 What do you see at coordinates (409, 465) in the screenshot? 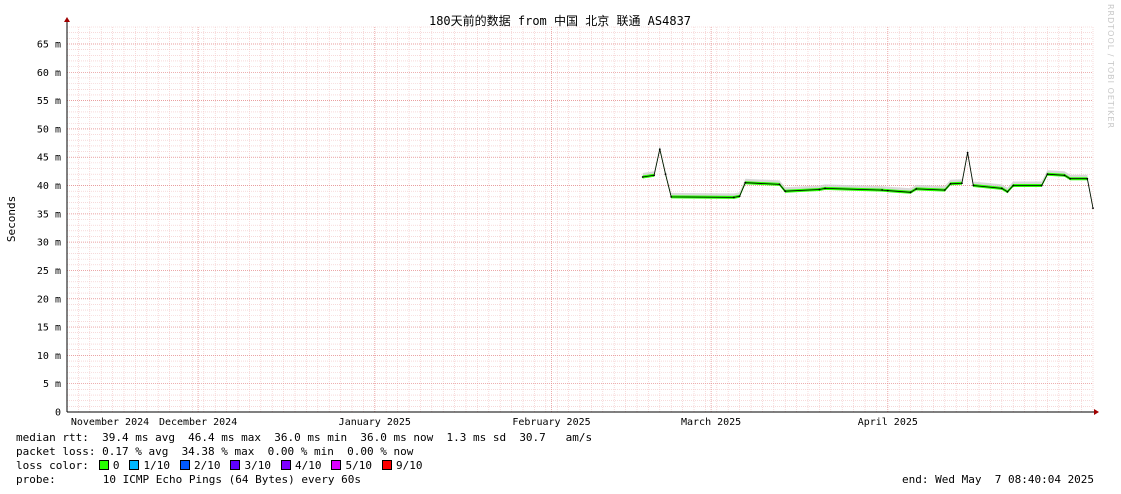
I see `loss-color-item-label: 9/10` at bounding box center [409, 465].